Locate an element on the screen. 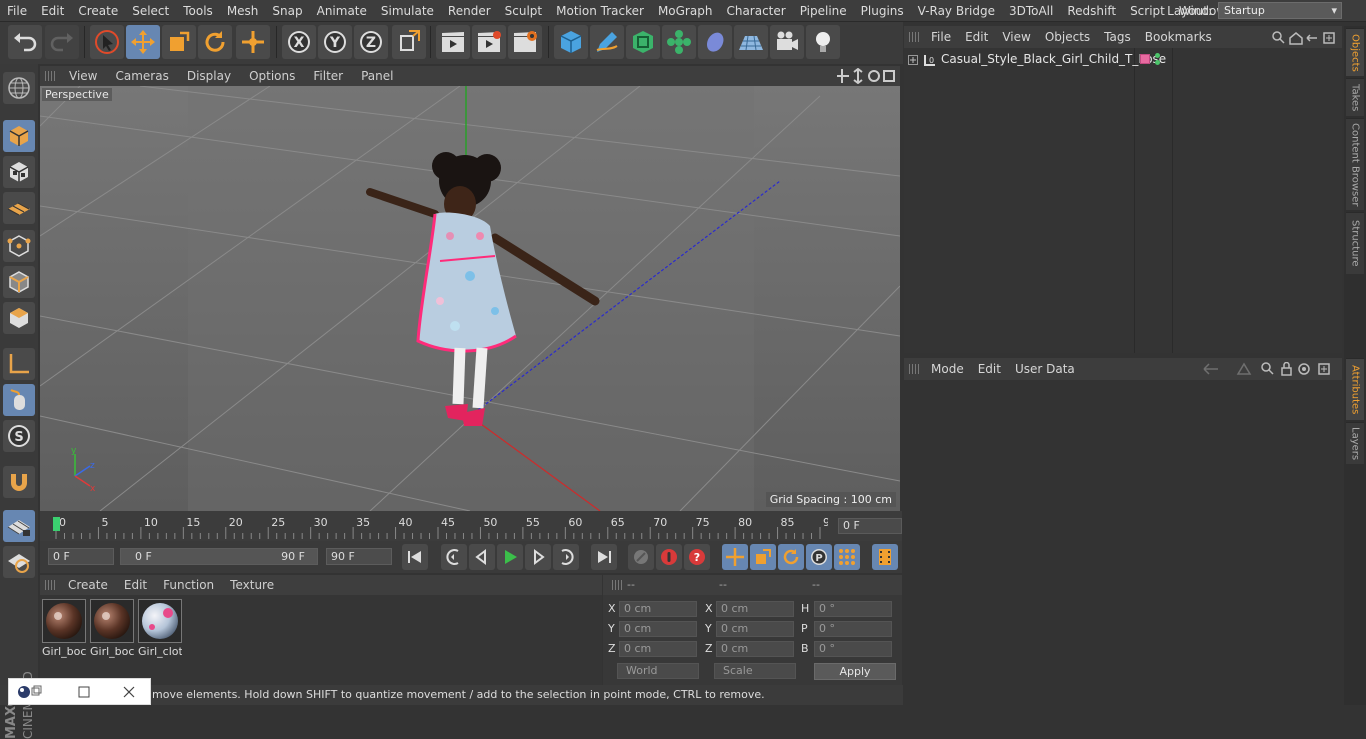 The width and height of the screenshot is (1366, 739). snap-button is located at coordinates (19, 482).